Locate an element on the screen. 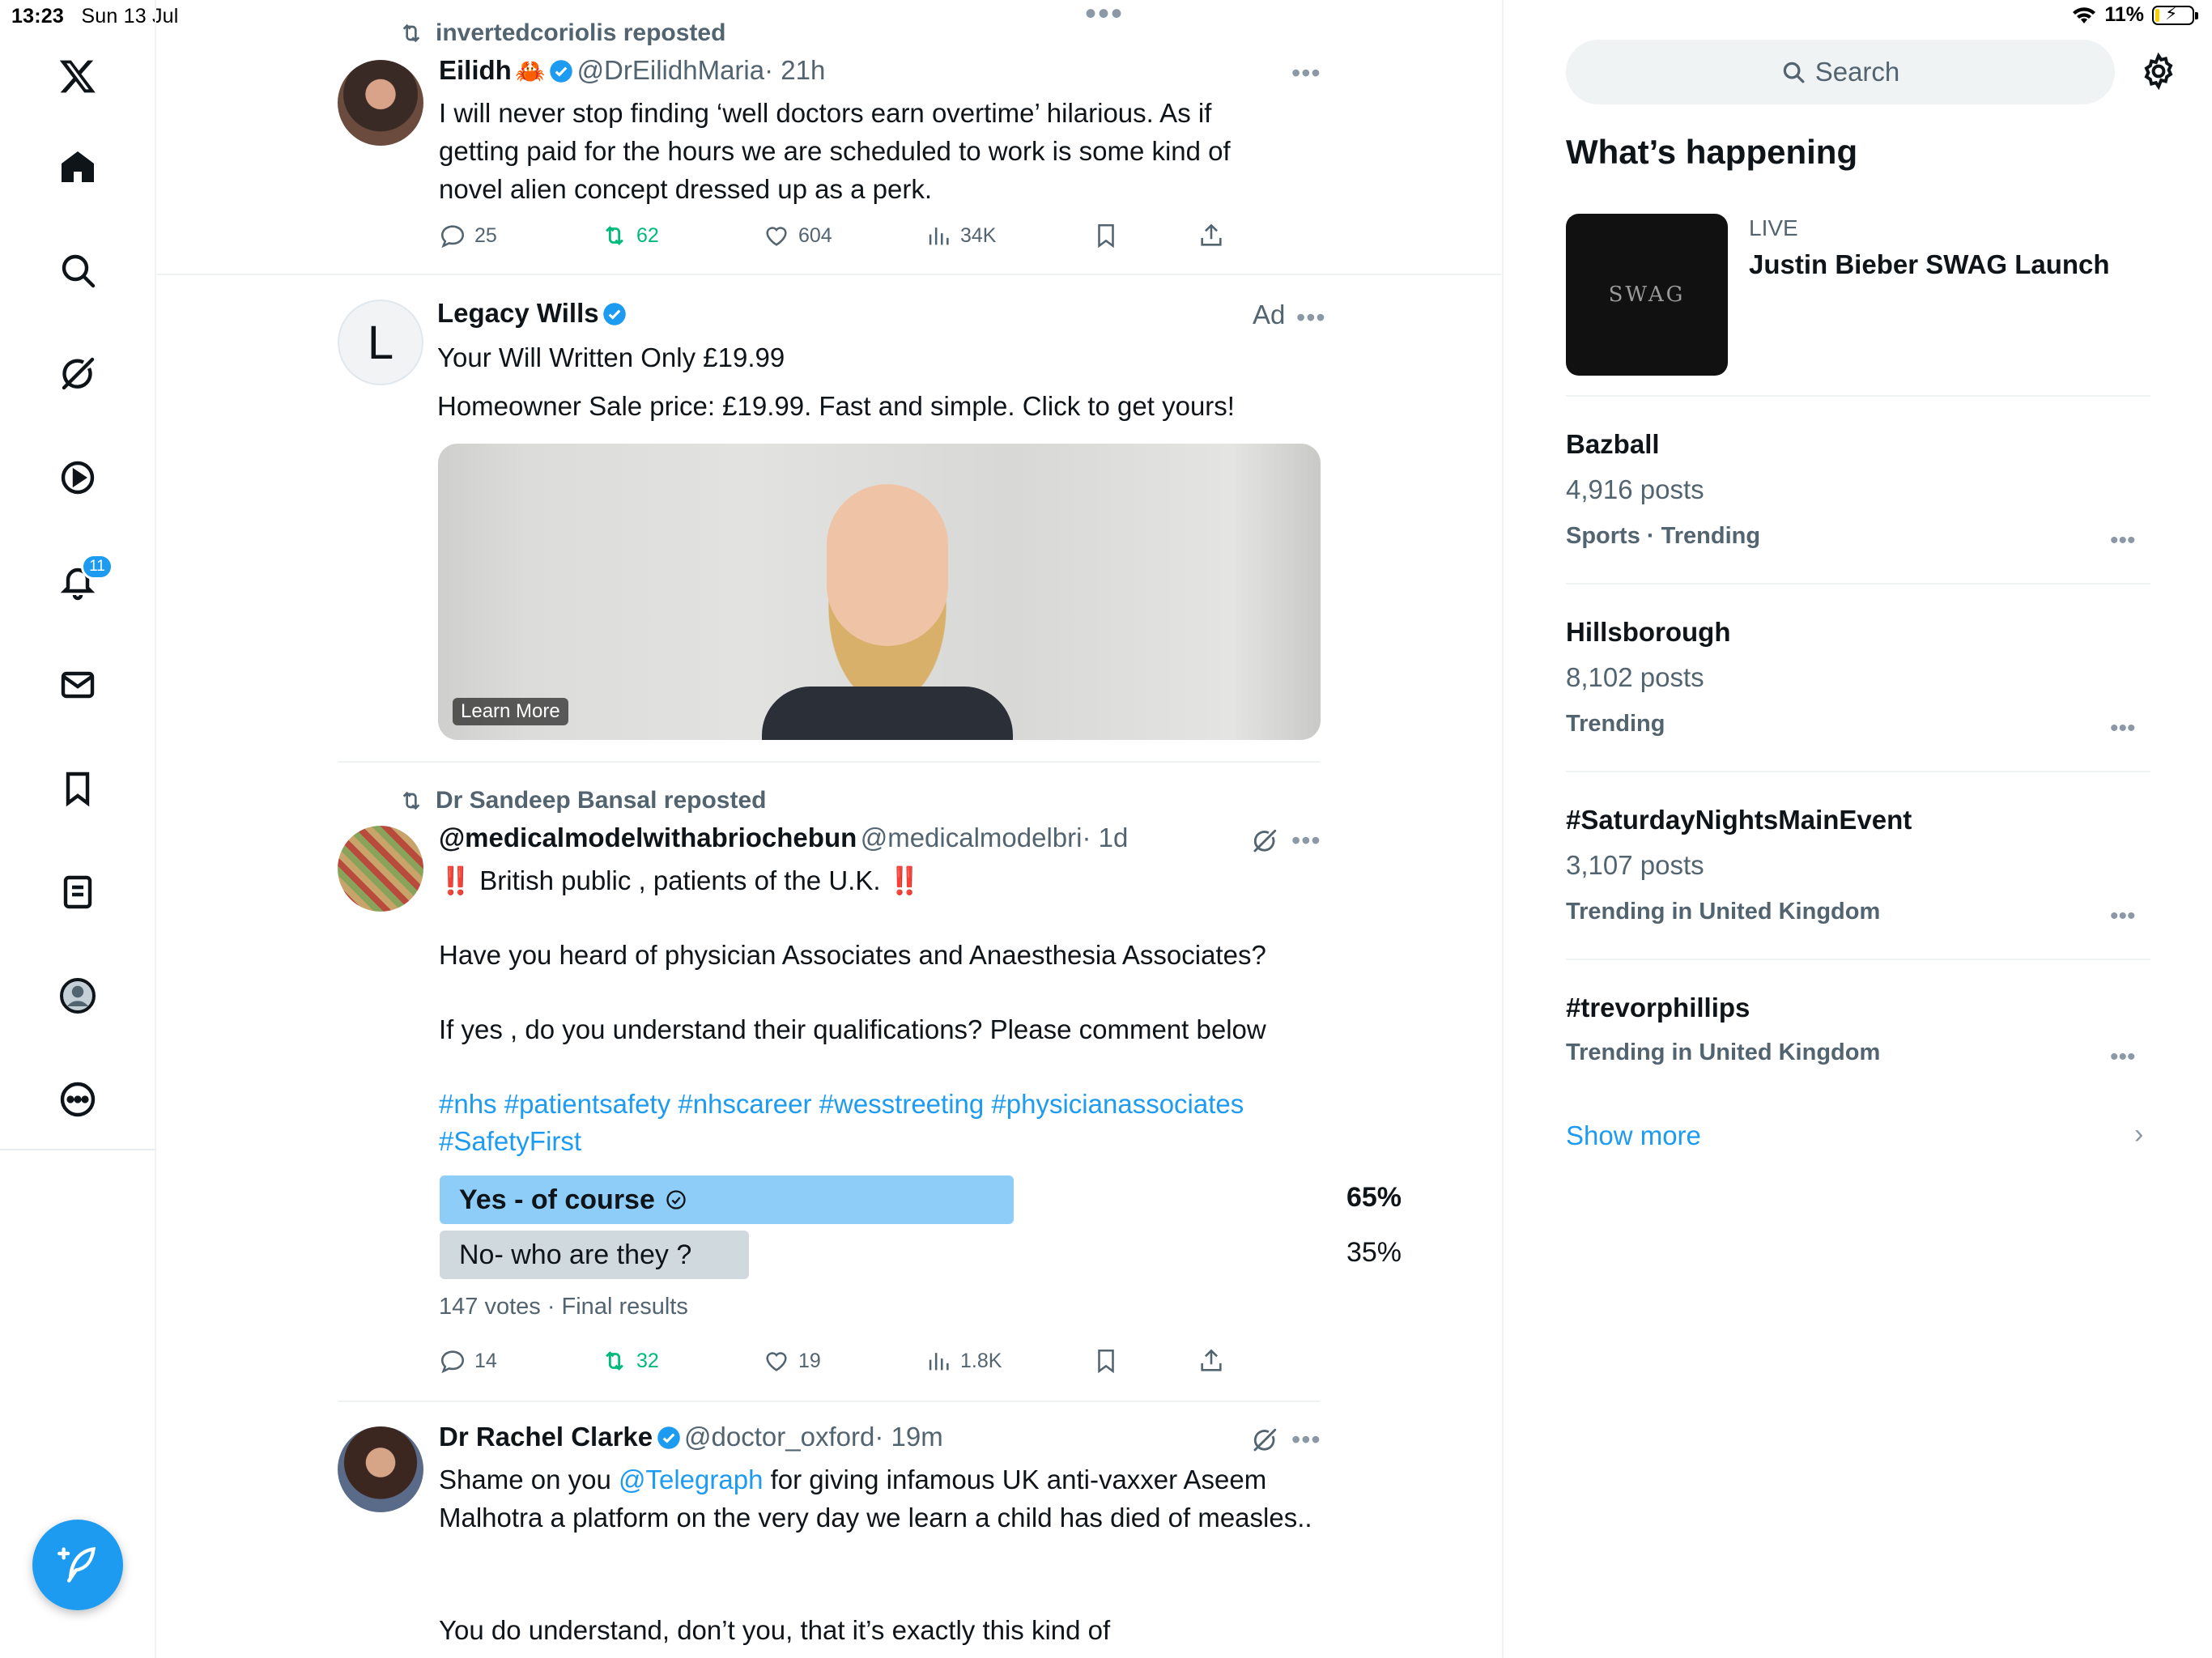  tweet-header: Eilidh 🦀 @DrEilidhMaria· 21h is located at coordinates (632, 70).